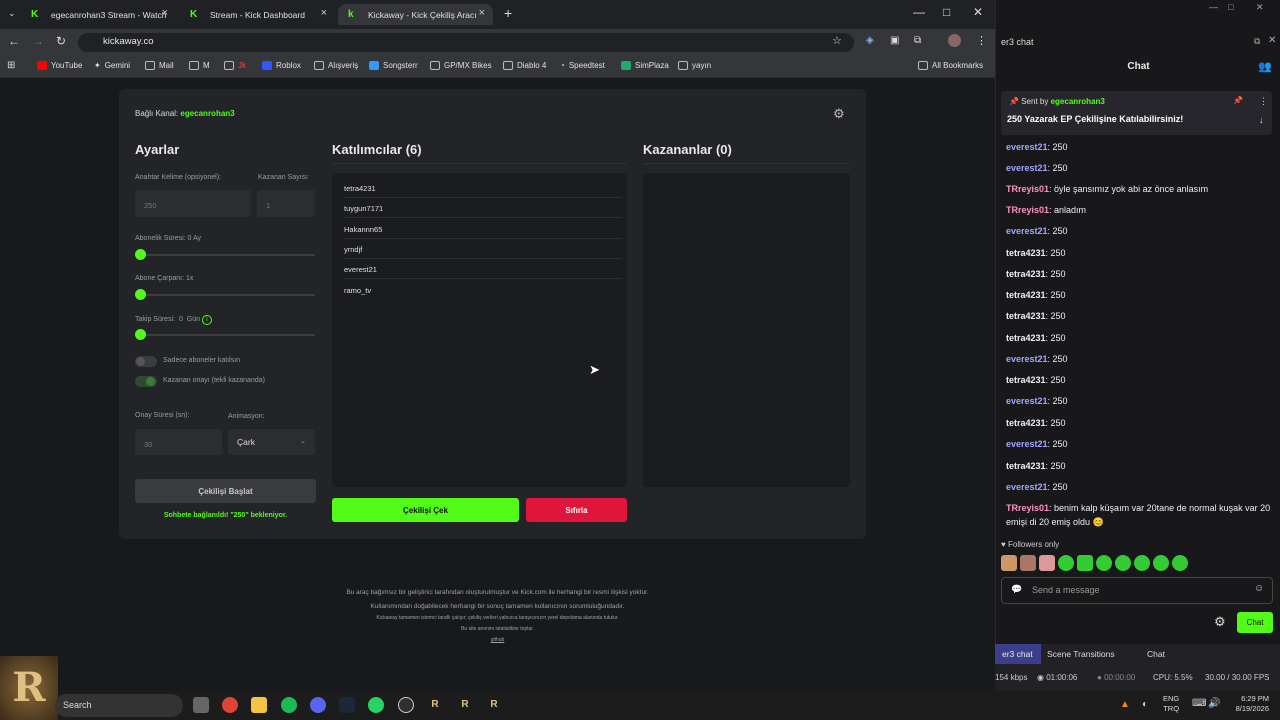 This screenshot has width=1280, height=720. Describe the element at coordinates (406, 705) in the screenshot. I see `obs-icon` at that location.